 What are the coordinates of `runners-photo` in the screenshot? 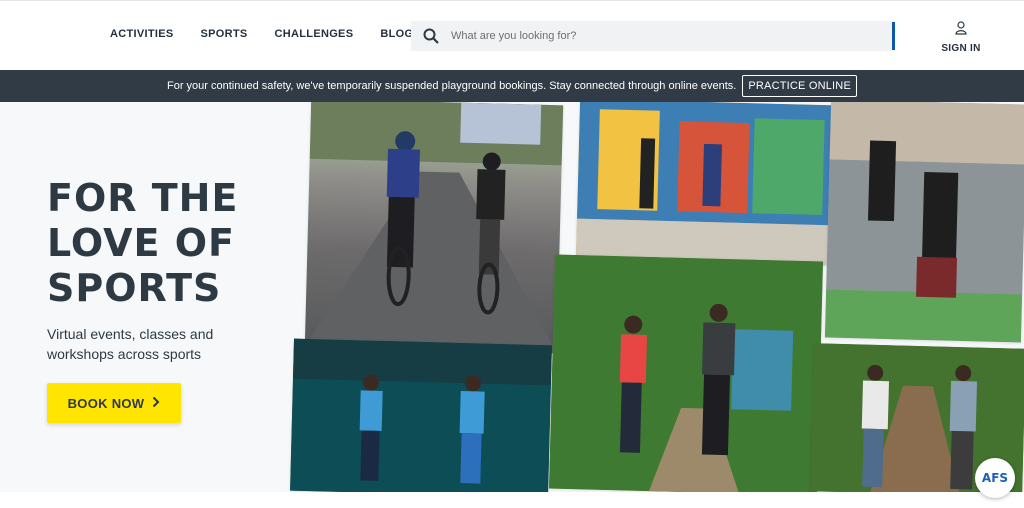 It's located at (686, 373).